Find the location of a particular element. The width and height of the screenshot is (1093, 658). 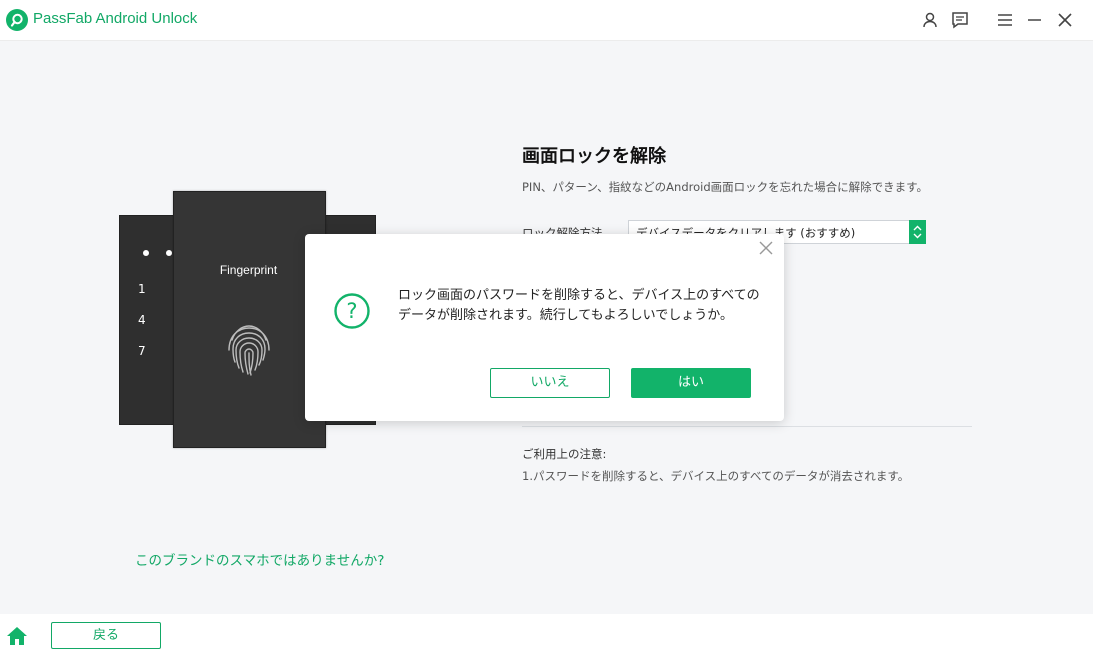

menu-icon is located at coordinates (1005, 20).